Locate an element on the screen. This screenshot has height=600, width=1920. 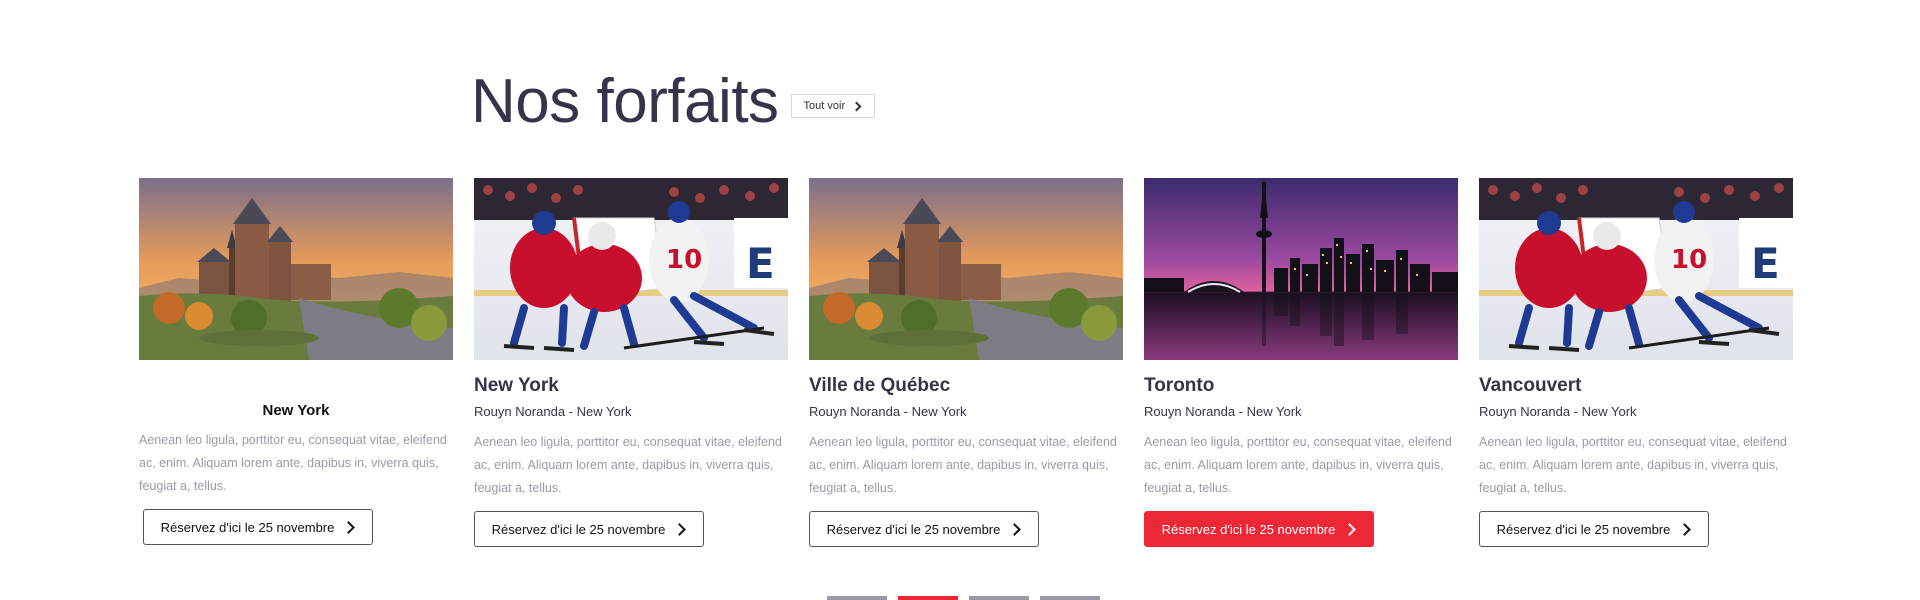
section-header: Nos forfaits Tout voir is located at coordinates (673, 102).